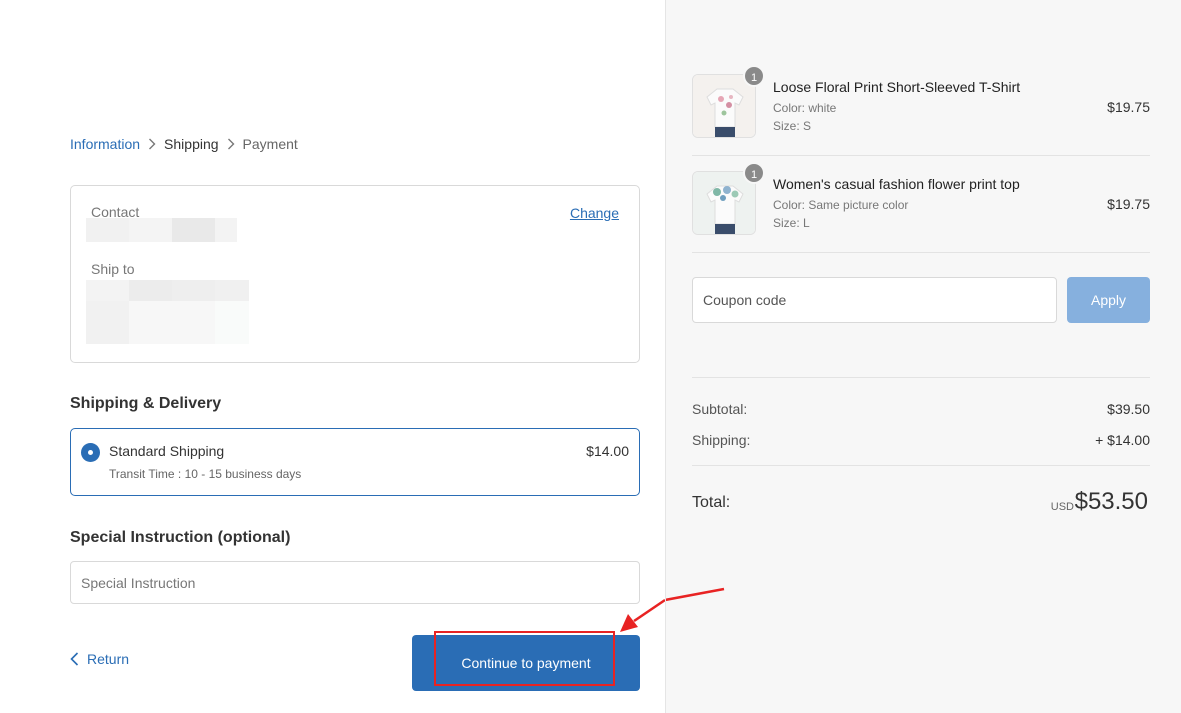  What do you see at coordinates (167, 312) in the screenshot?
I see `ship-to-address-redacted` at bounding box center [167, 312].